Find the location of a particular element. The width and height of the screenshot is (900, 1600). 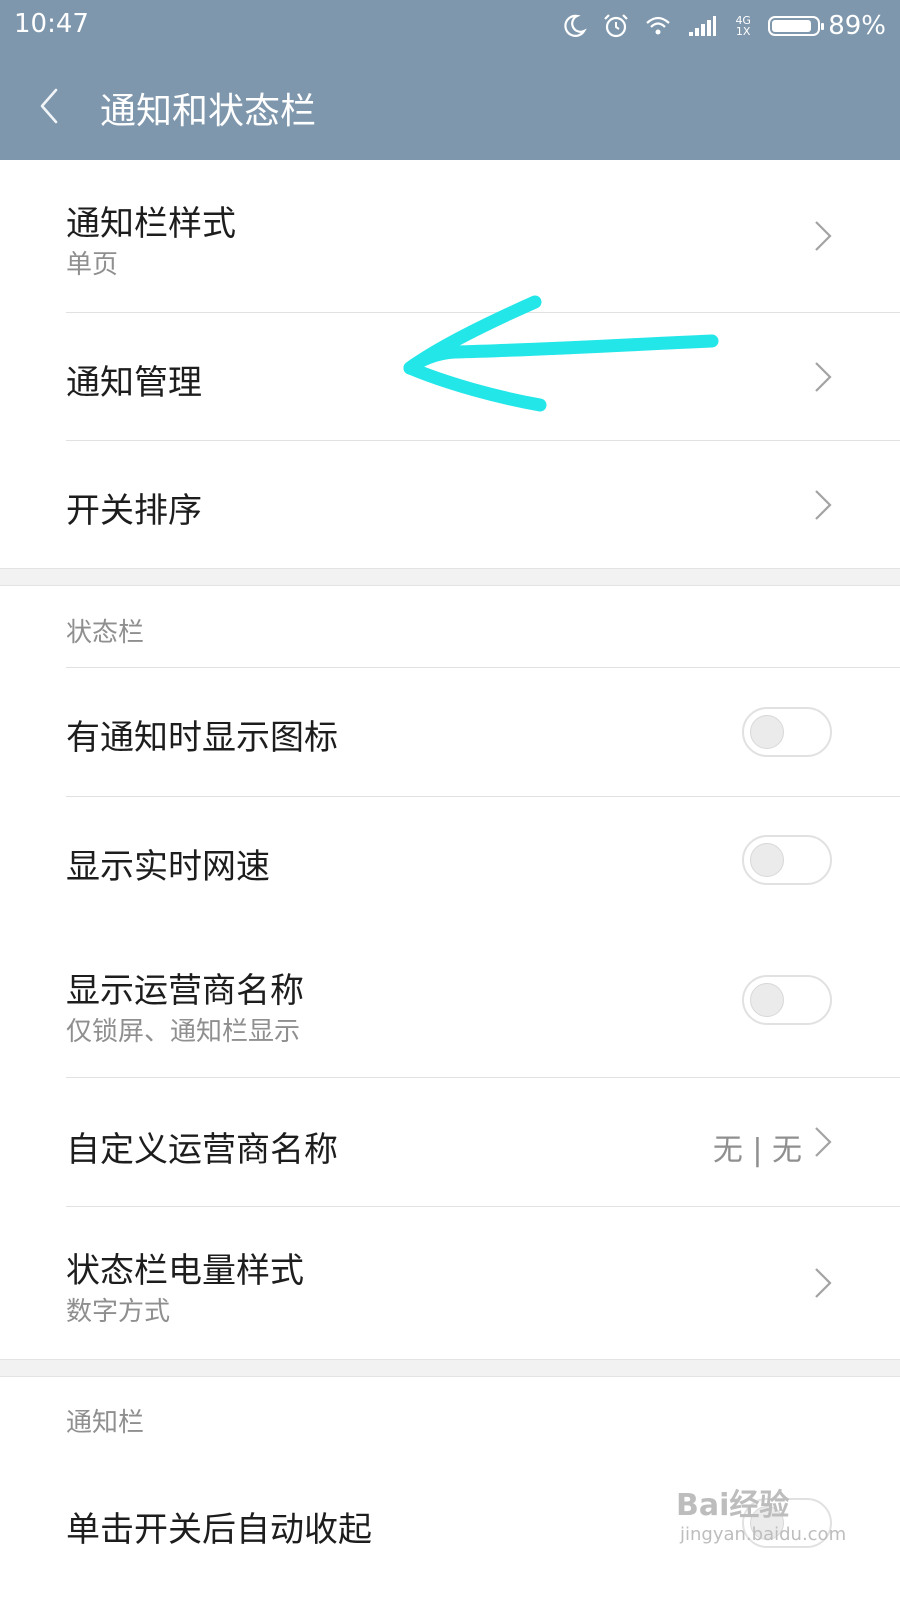

setting-subtitle: 单页 is located at coordinates (92, 265).